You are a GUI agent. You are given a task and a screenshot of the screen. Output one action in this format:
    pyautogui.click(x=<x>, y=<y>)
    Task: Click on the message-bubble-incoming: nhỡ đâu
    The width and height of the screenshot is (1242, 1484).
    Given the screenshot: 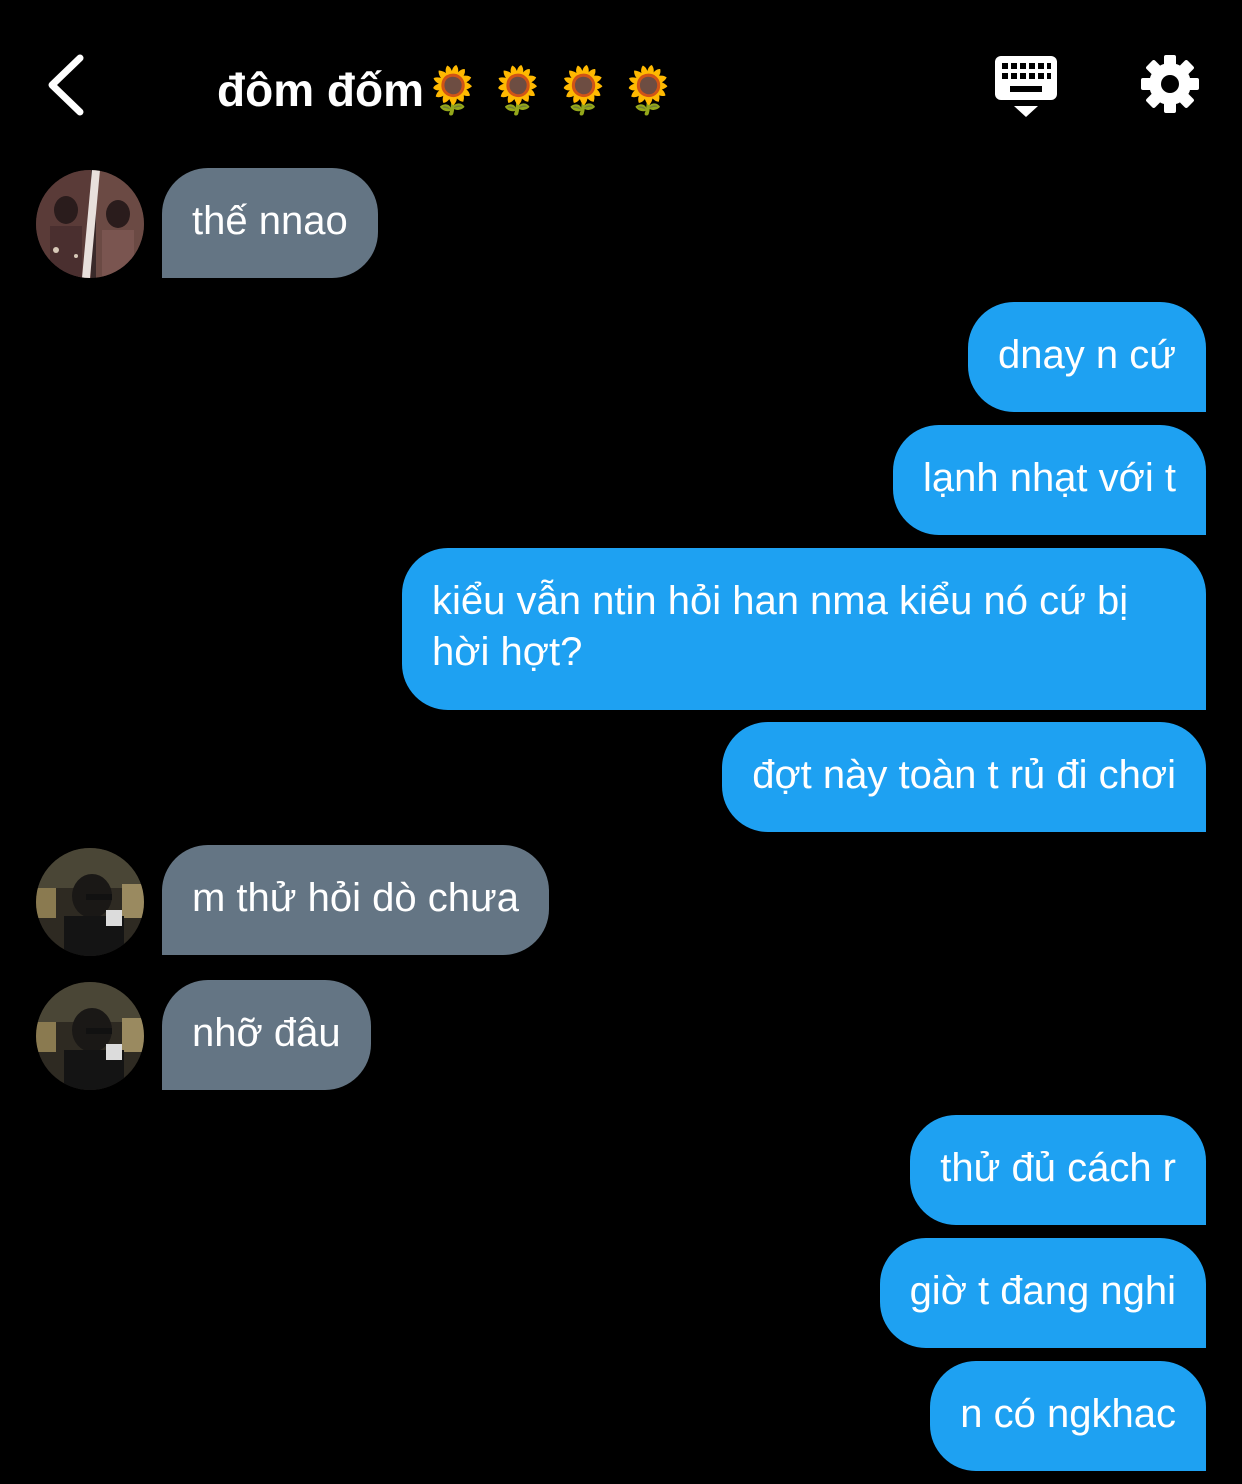 What is the action you would take?
    pyautogui.click(x=266, y=1035)
    